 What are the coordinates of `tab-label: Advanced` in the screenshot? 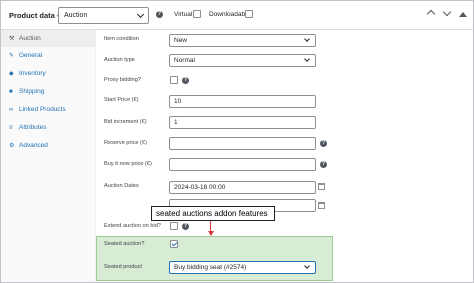 It's located at (33, 145).